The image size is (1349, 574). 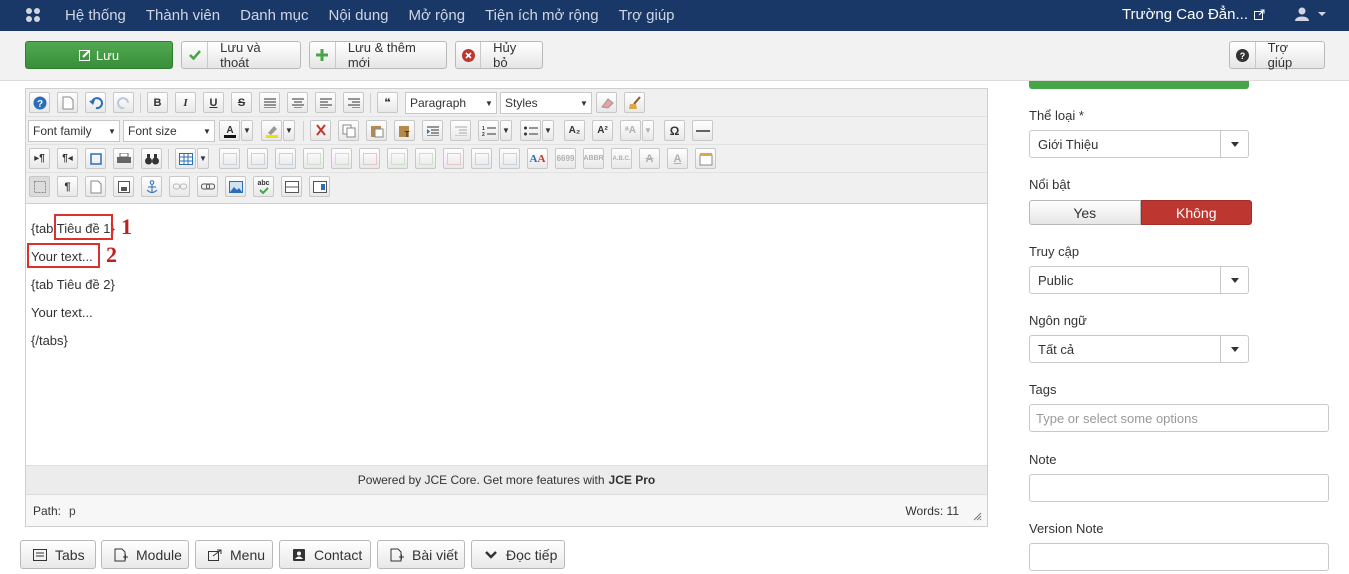 What do you see at coordinates (542, 15) in the screenshot?
I see `menu-components: Tiện ích mở rộng` at bounding box center [542, 15].